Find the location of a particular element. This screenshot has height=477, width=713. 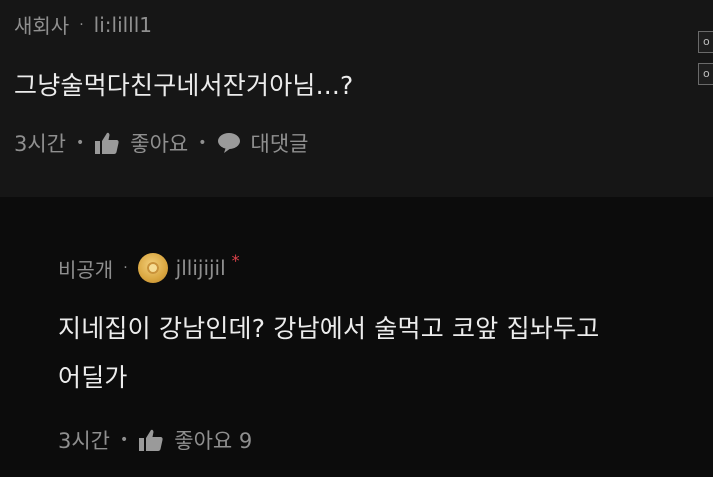

edge-button-bottom: o is located at coordinates (705, 74).